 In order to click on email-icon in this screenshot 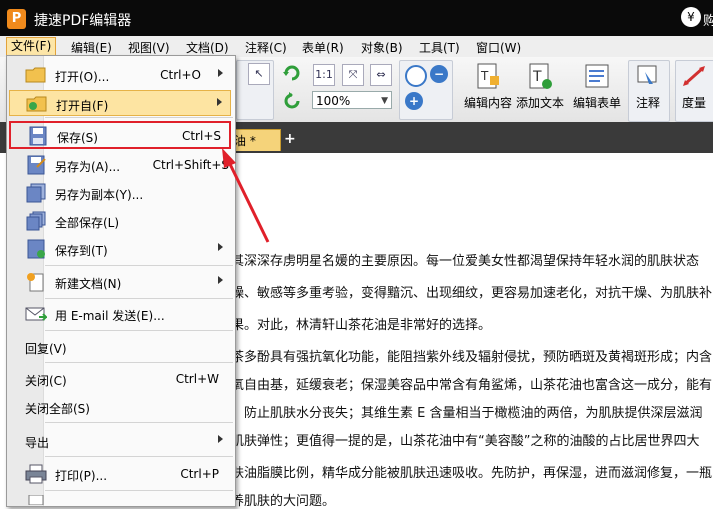, I will do `click(37, 314)`.